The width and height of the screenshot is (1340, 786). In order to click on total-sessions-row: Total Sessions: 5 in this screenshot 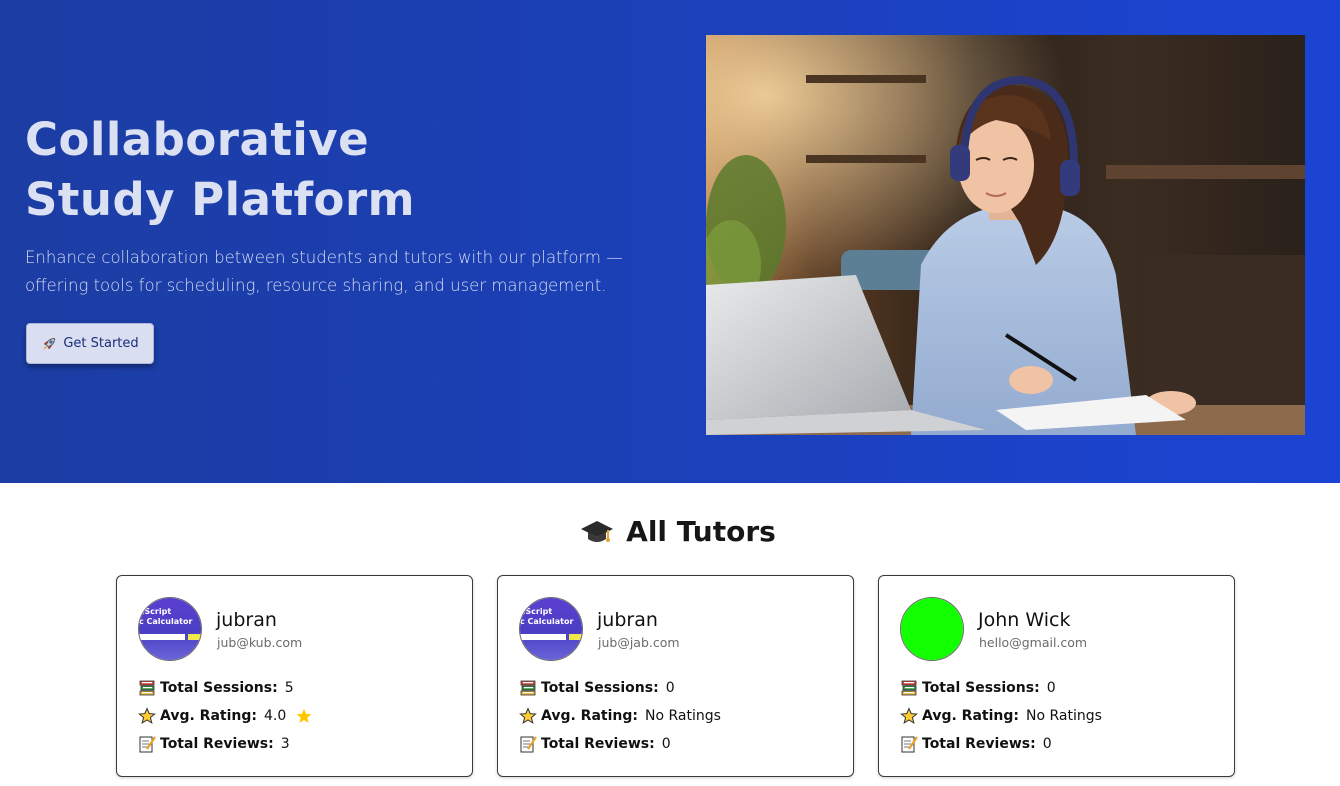, I will do `click(216, 688)`.